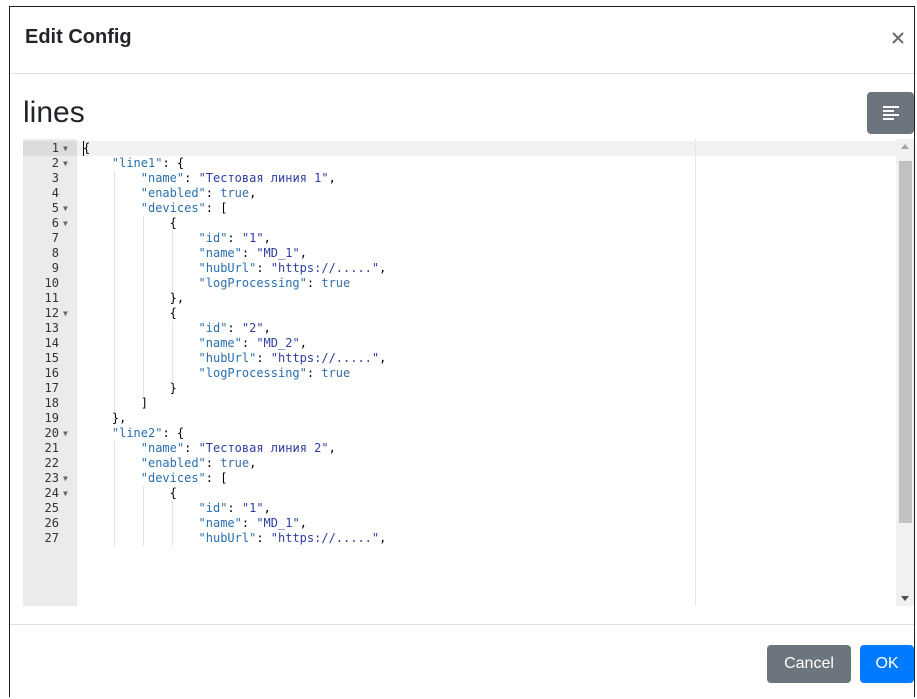  I want to click on ok-button: OK, so click(887, 664).